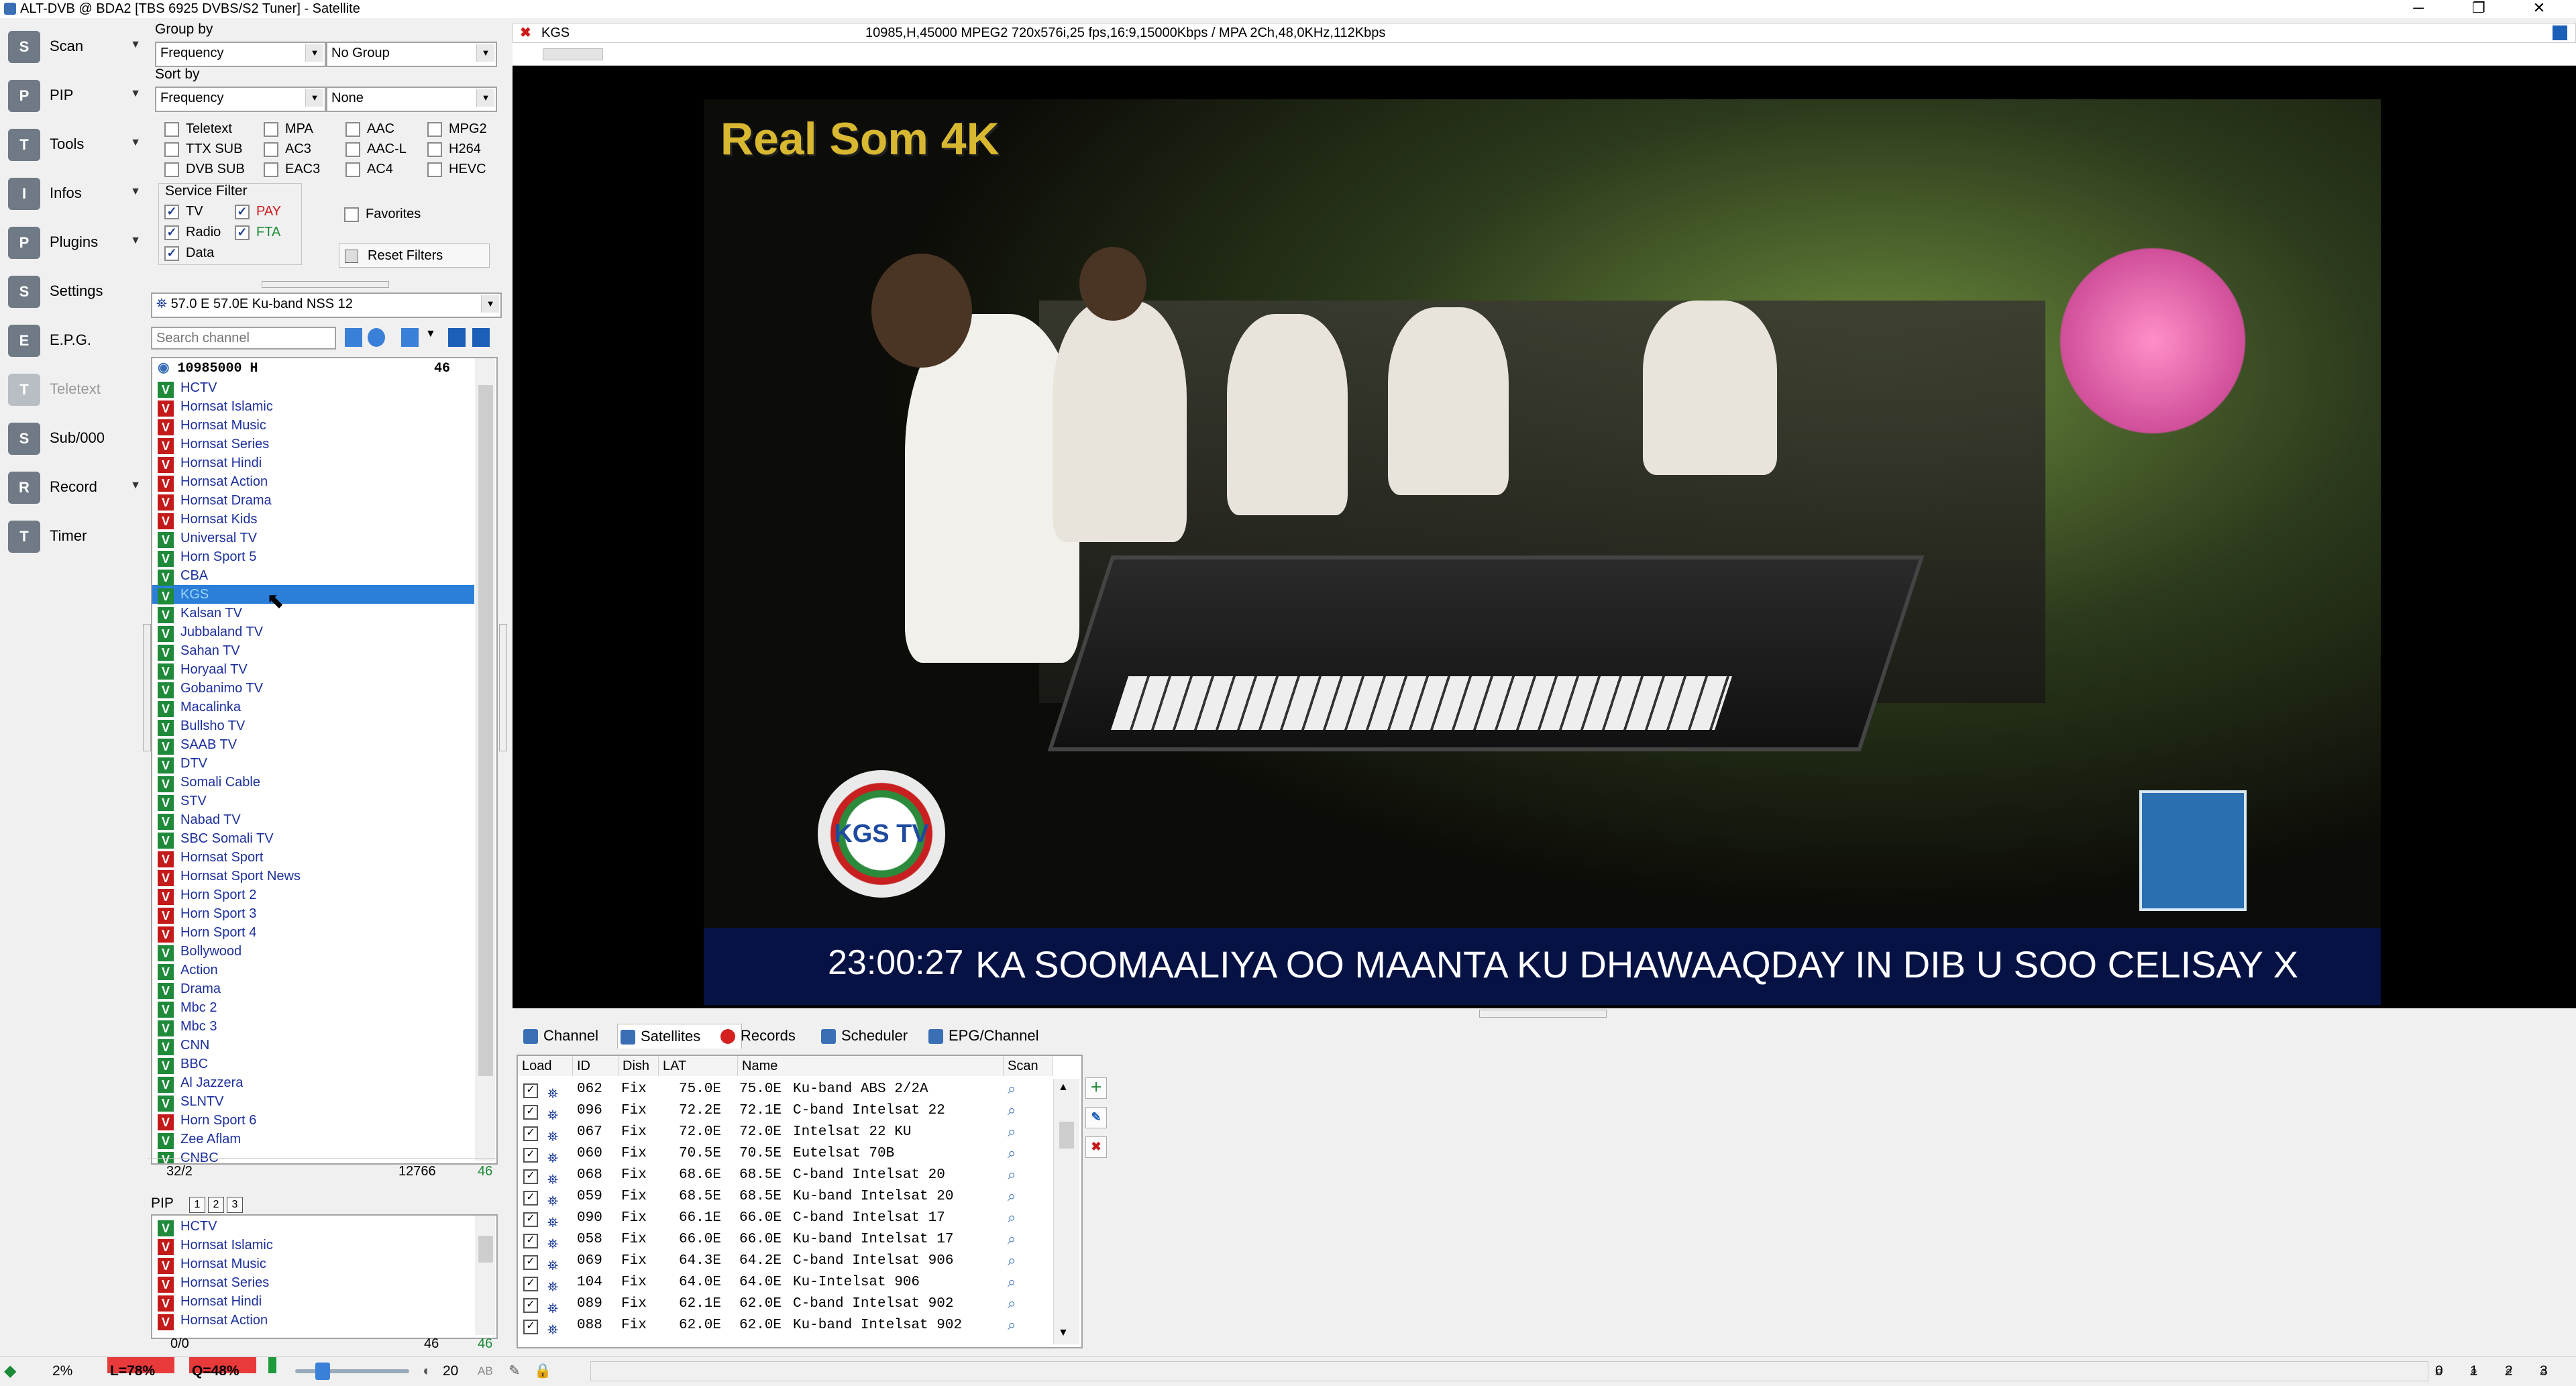 The image size is (2576, 1386). Describe the element at coordinates (72, 340) in the screenshot. I see `toolbar-e-p-g-button: E E.P.G.` at that location.